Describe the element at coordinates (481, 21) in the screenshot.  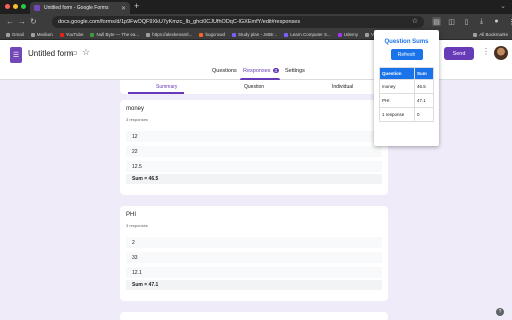
I see `download-icon: ⤓` at that location.